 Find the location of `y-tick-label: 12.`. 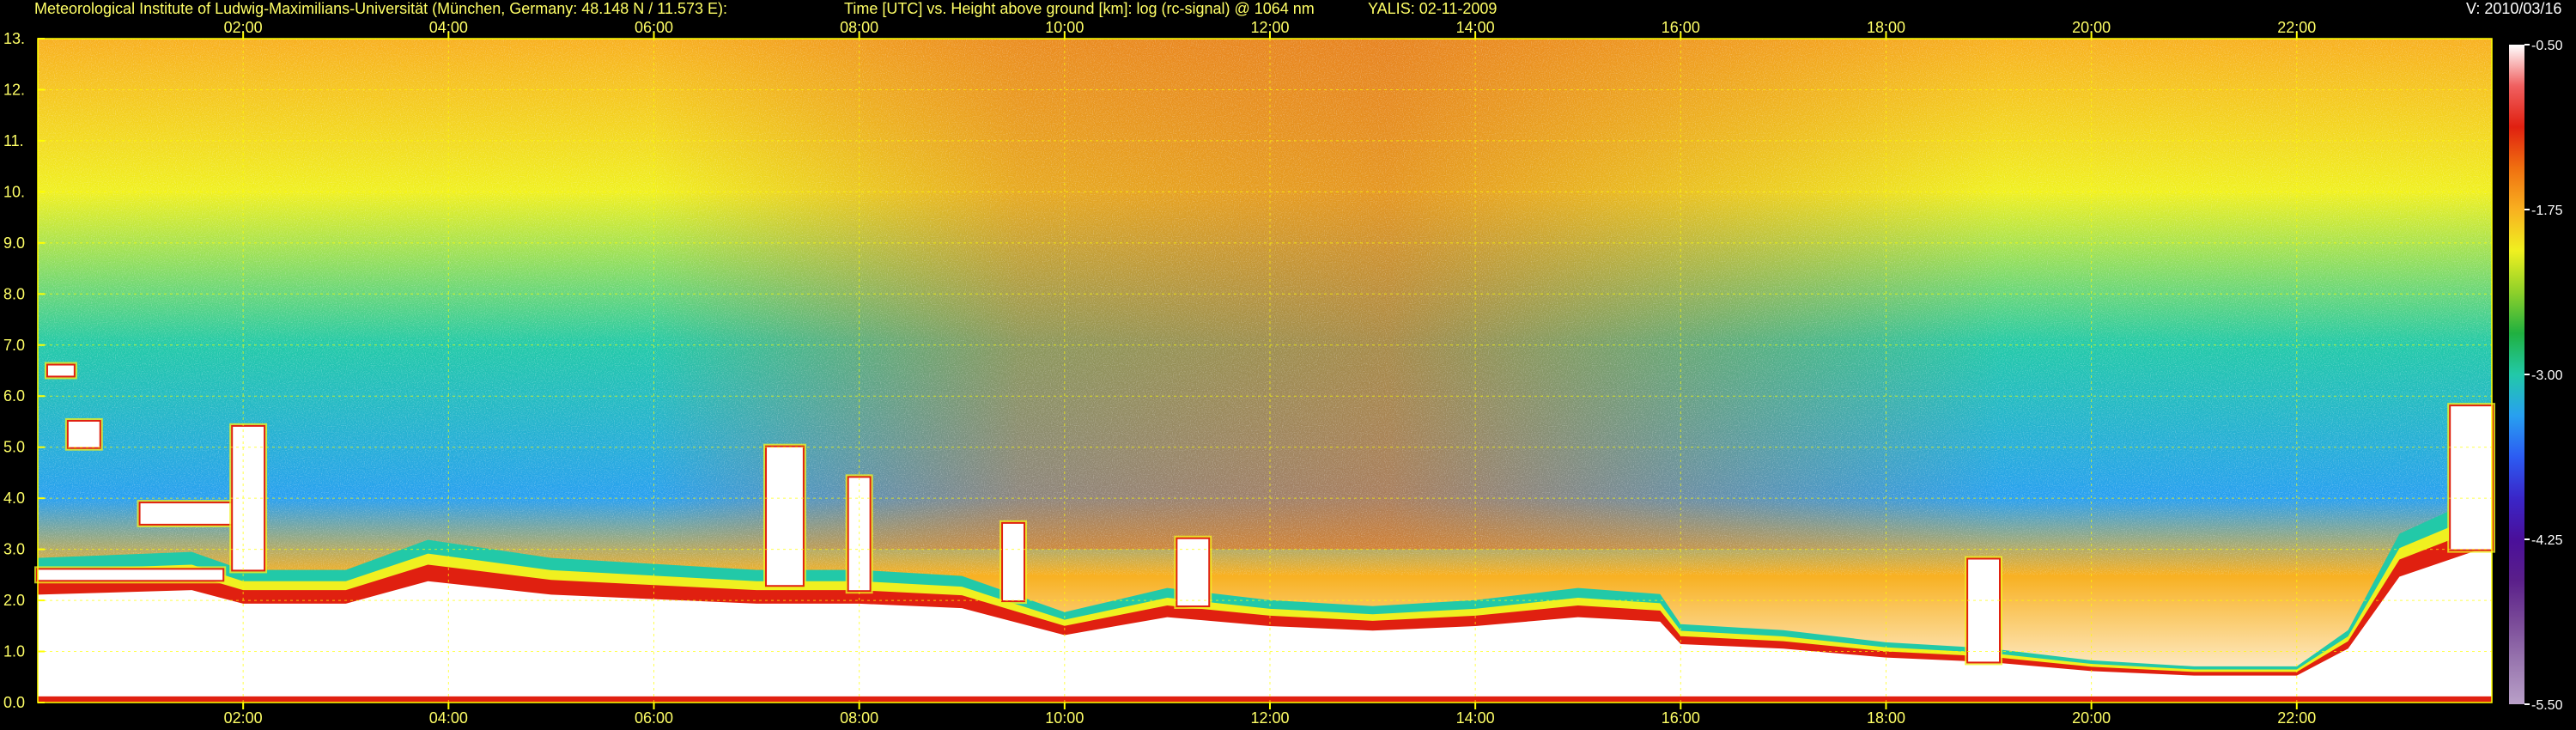

y-tick-label: 12. is located at coordinates (14, 89).